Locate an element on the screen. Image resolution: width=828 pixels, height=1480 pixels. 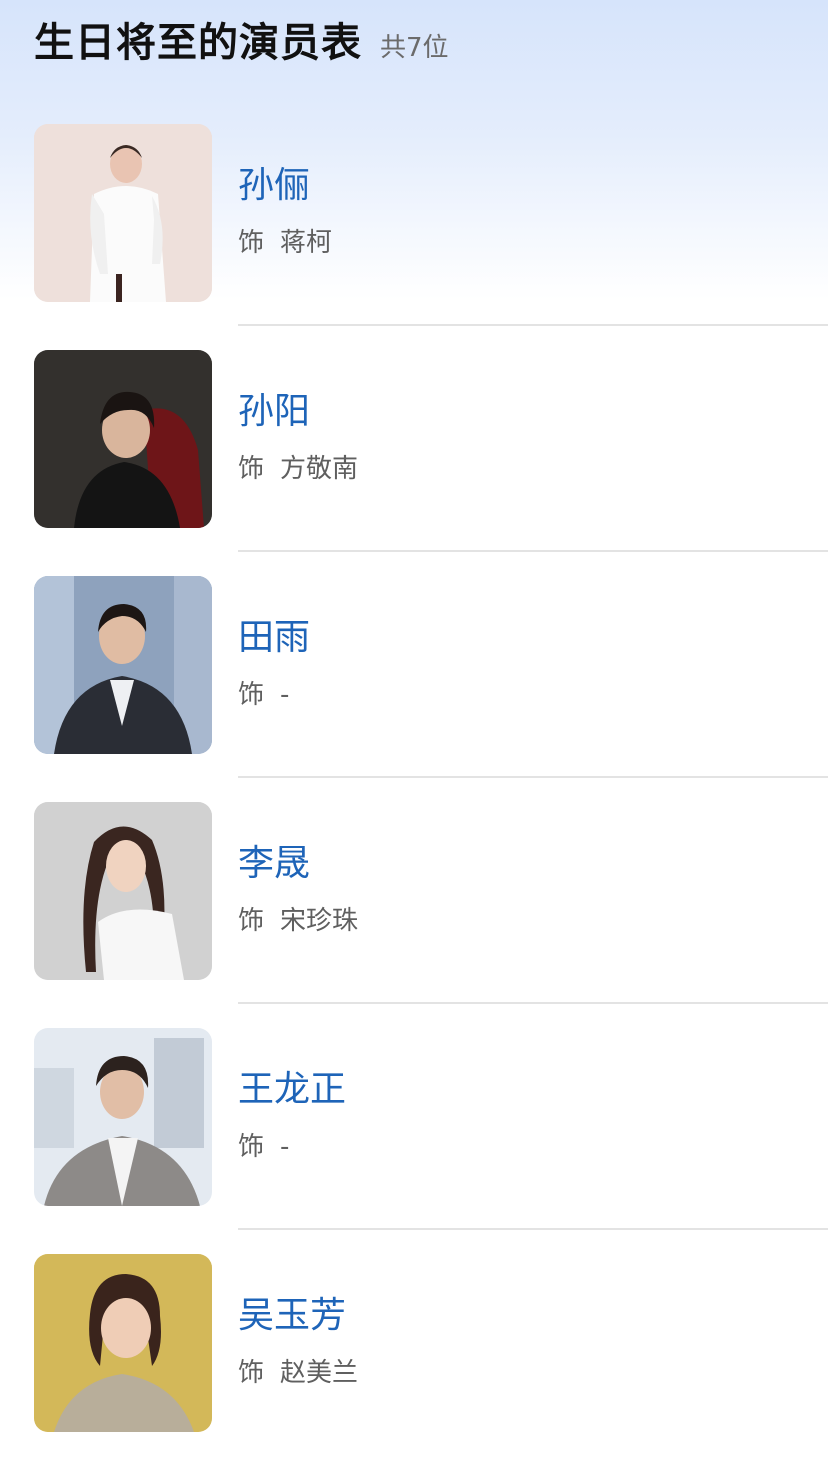
section-header: 生日将至的演员表 共7位 is located at coordinates (241, 40).